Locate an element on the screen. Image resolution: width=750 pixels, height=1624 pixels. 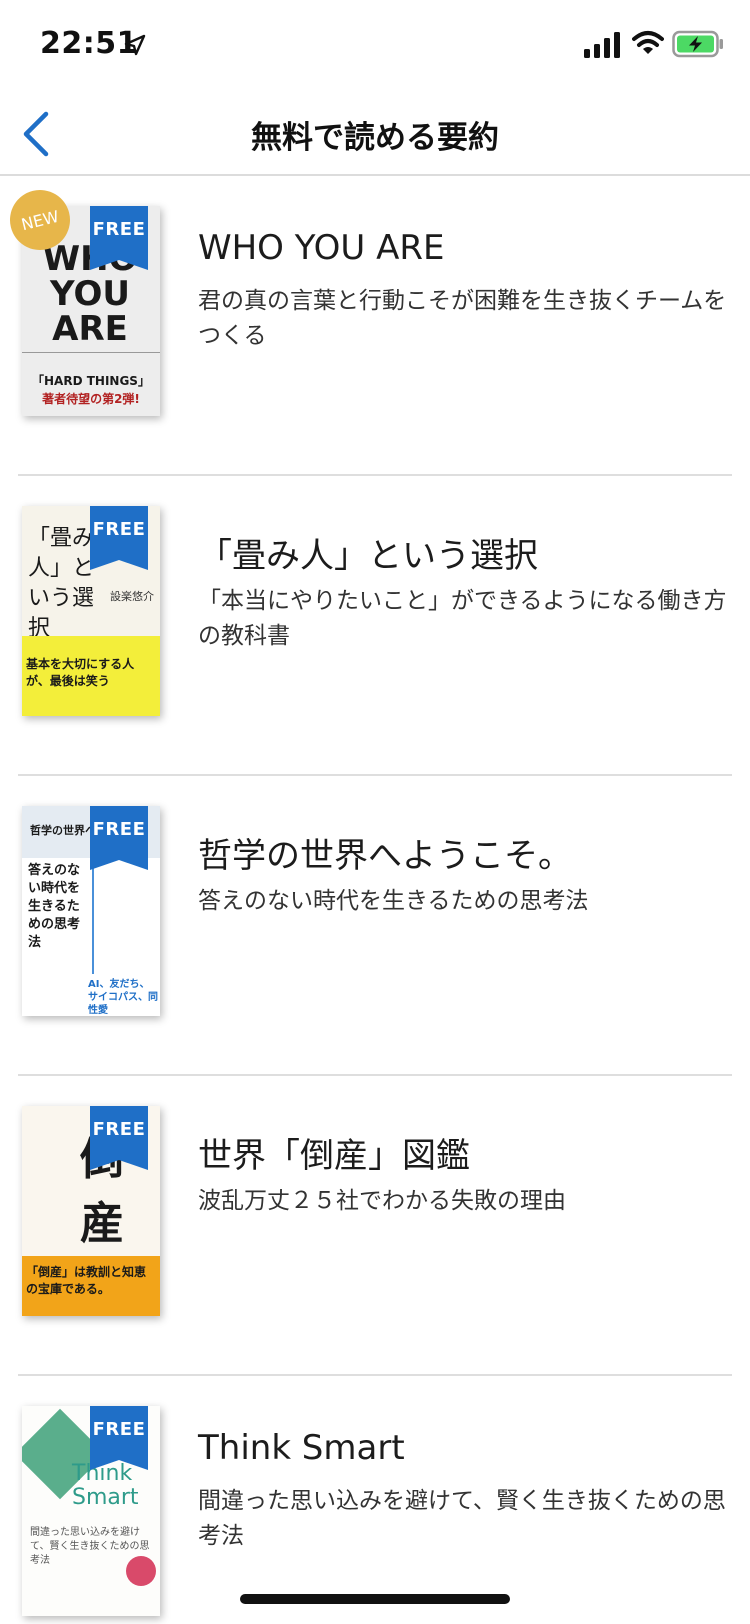
location-arrow-icon is located at coordinates (135, 45).